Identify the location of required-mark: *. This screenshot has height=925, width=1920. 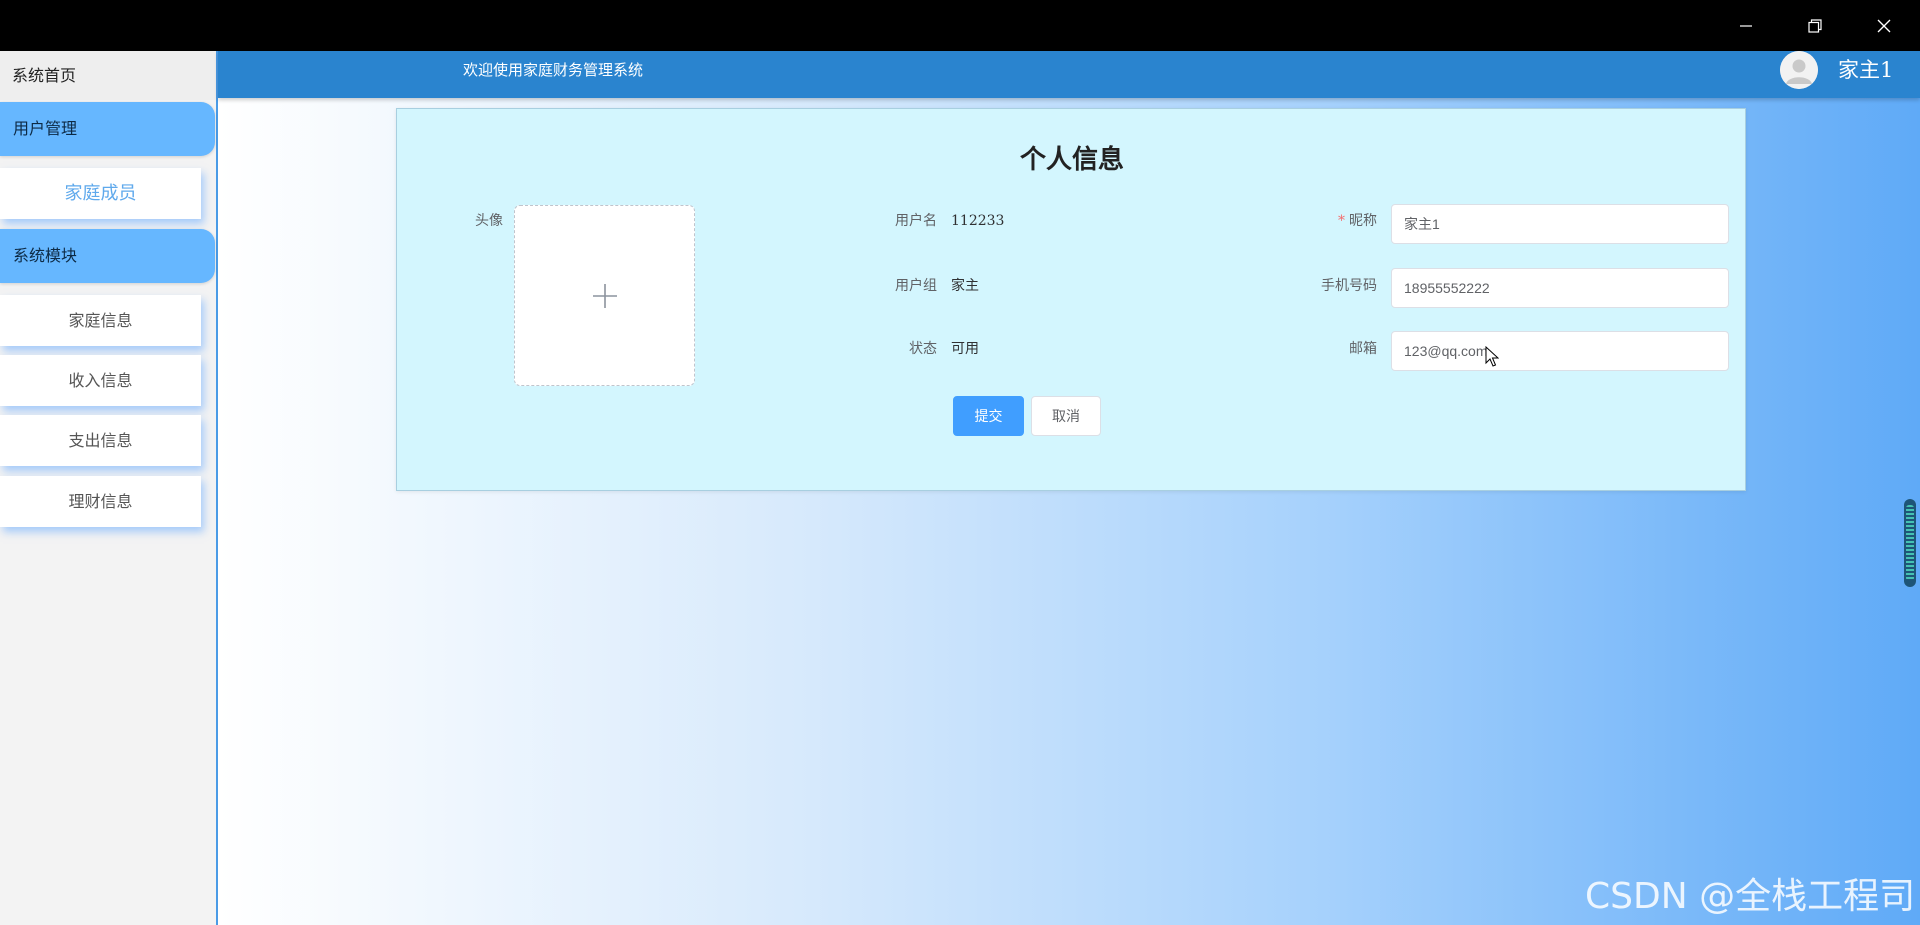
(1341, 221).